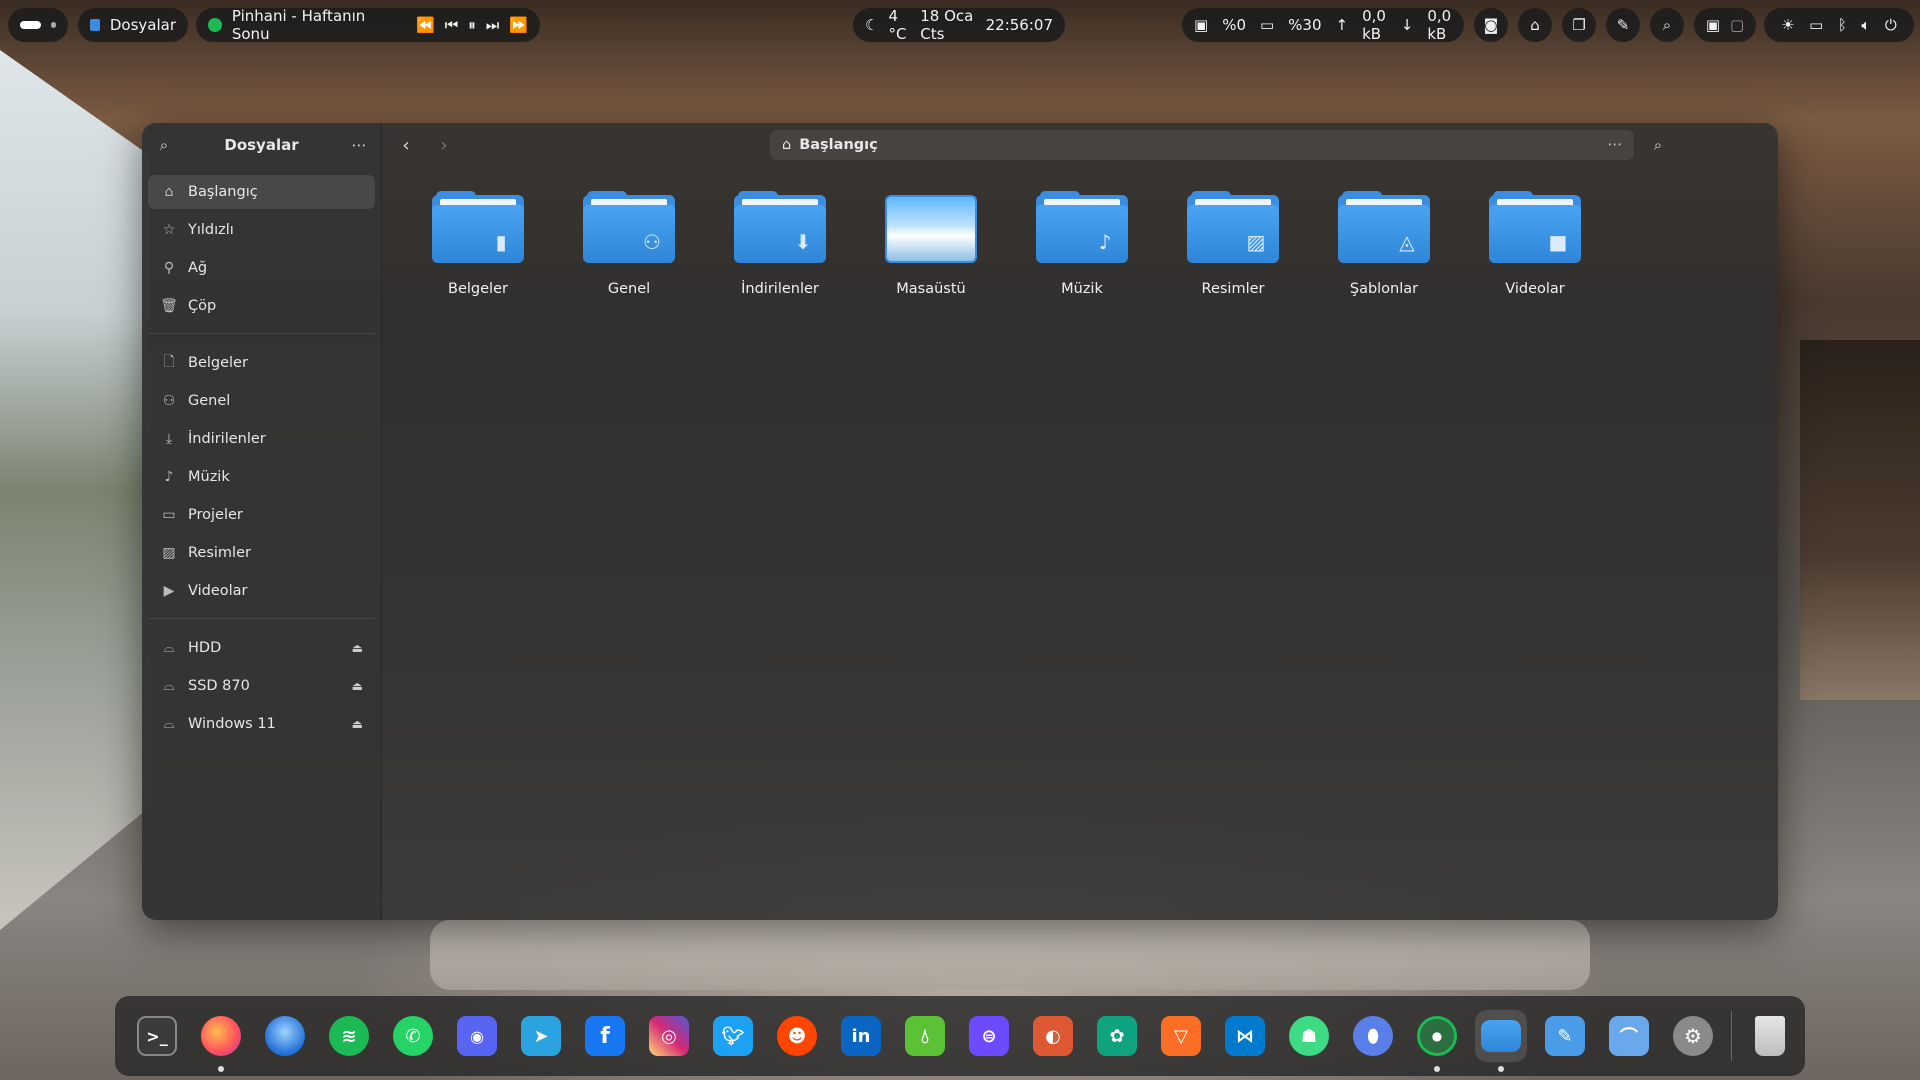 Image resolution: width=1920 pixels, height=1080 pixels. I want to click on dock-text-editor: ✎, so click(1565, 1036).